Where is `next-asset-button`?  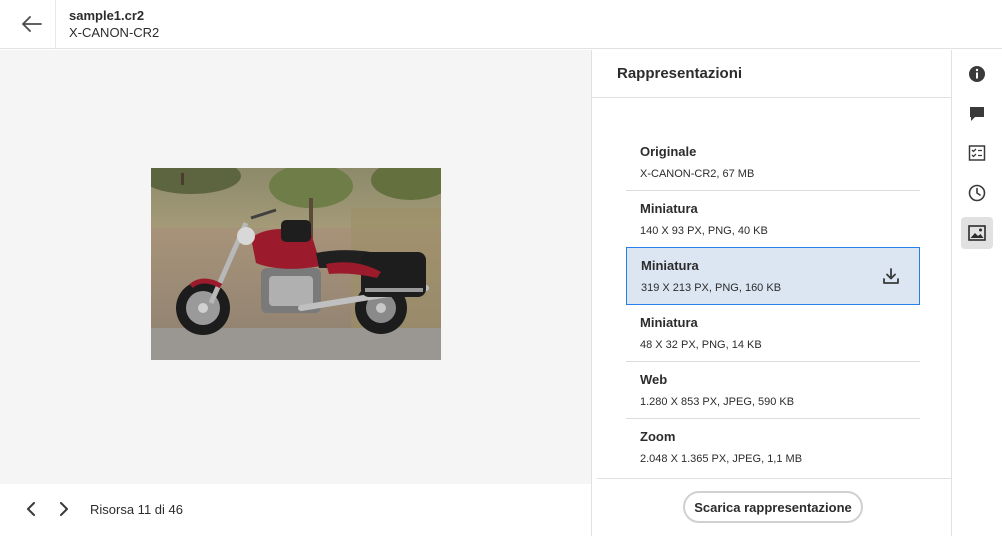
next-asset-button is located at coordinates (64, 509).